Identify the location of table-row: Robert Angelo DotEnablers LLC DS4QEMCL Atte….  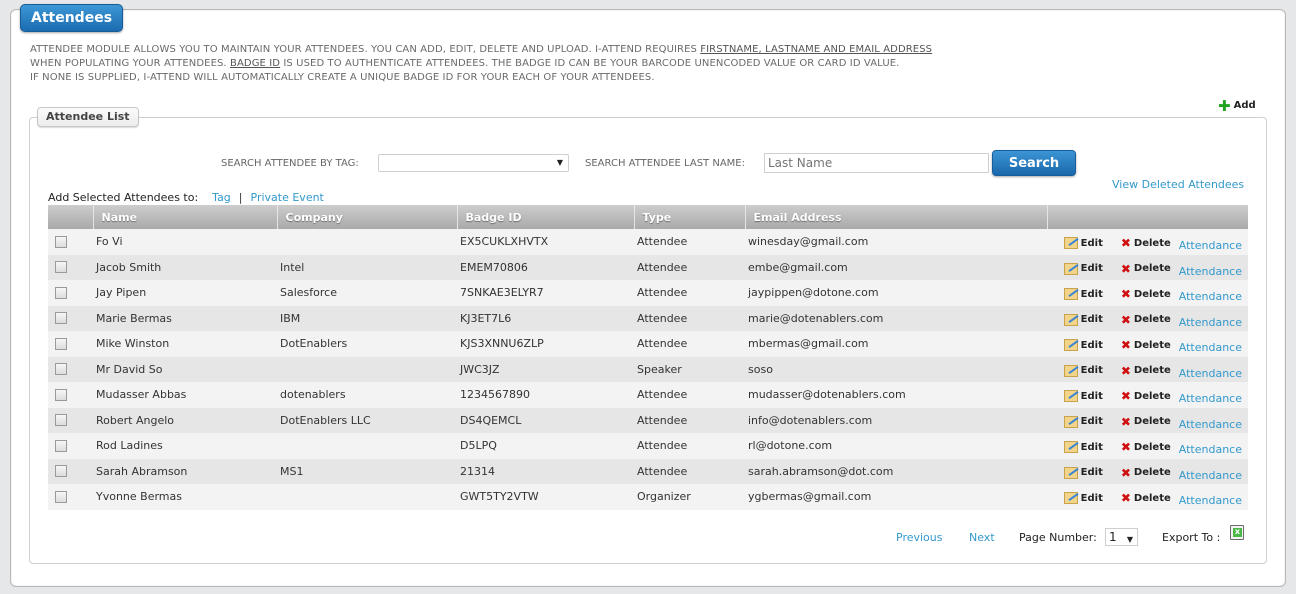
(648, 420).